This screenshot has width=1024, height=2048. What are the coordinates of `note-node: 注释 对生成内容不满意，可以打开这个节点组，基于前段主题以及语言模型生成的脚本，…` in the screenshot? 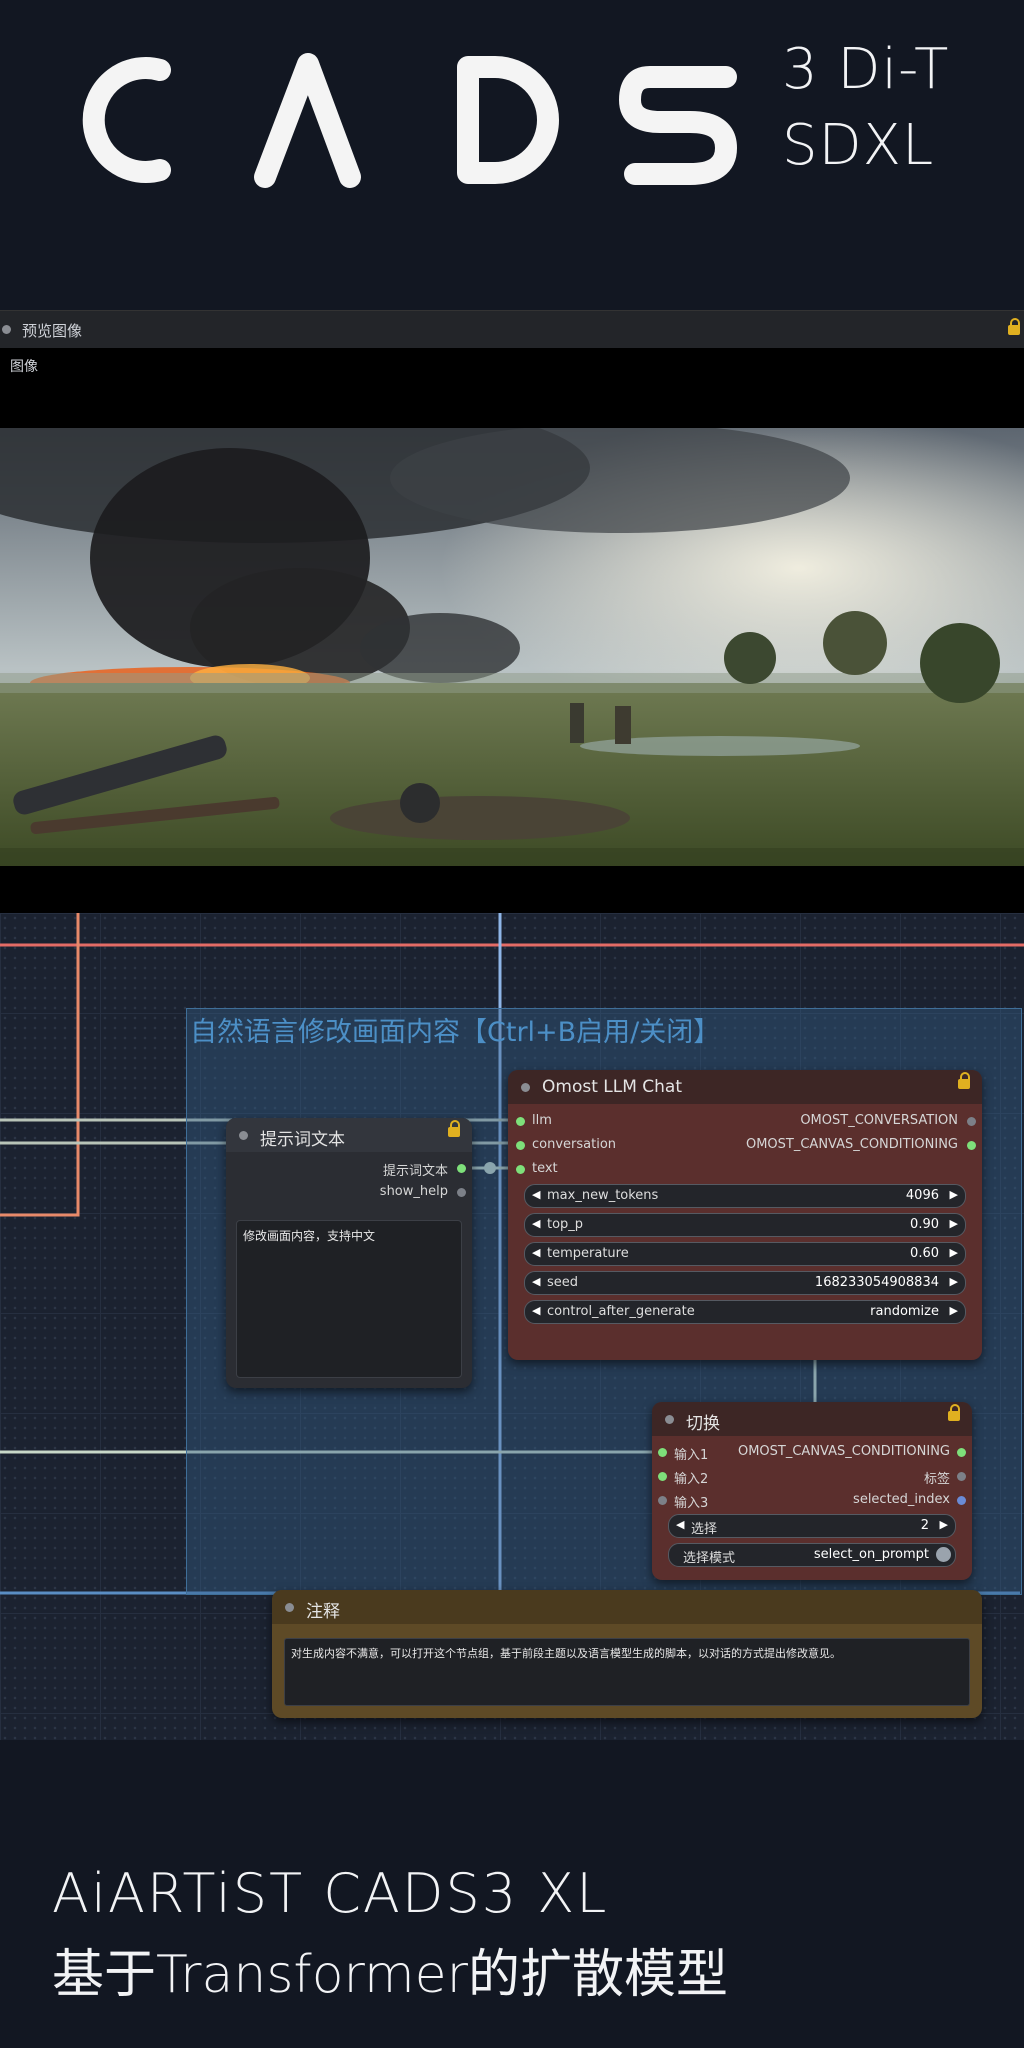 It's located at (627, 1654).